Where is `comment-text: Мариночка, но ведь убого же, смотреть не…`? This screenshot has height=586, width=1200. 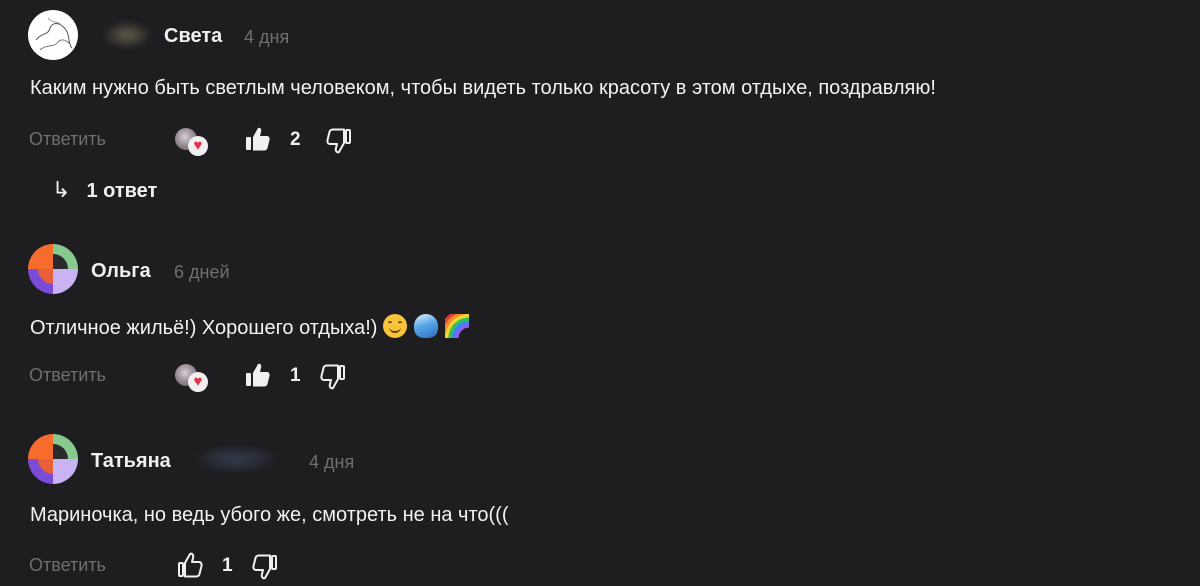
comment-text: Мариночка, но ведь убого же, смотреть не… is located at coordinates (269, 515).